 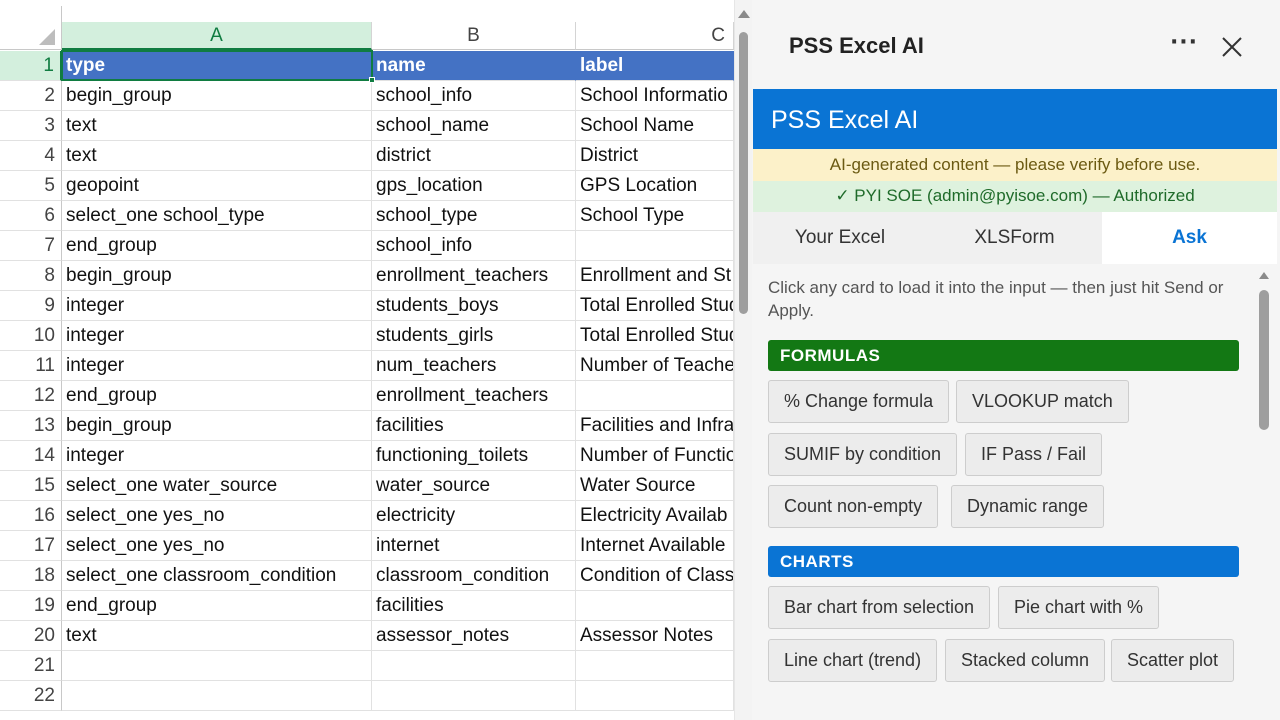 What do you see at coordinates (31, 66) in the screenshot?
I see `row-header: 1` at bounding box center [31, 66].